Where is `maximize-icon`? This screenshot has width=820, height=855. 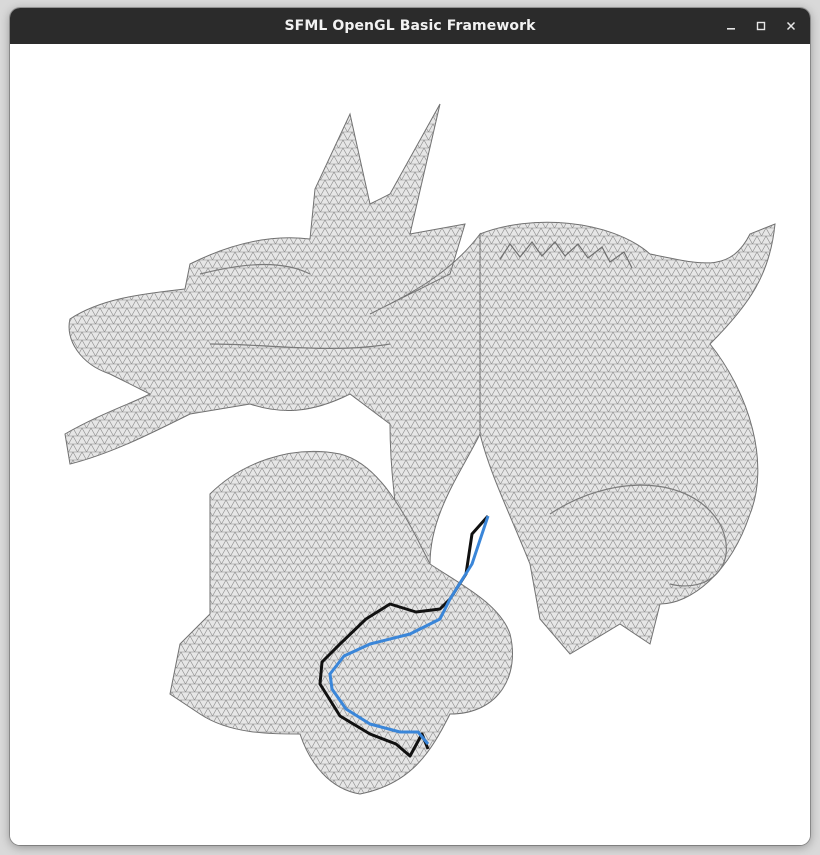
maximize-icon is located at coordinates (761, 26).